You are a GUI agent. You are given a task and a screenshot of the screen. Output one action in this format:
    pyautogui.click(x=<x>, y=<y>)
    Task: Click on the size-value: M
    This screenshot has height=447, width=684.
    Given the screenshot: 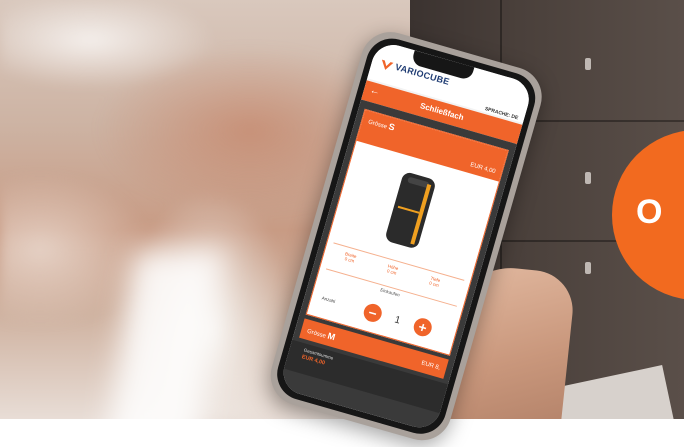 What is the action you would take?
    pyautogui.click(x=331, y=336)
    